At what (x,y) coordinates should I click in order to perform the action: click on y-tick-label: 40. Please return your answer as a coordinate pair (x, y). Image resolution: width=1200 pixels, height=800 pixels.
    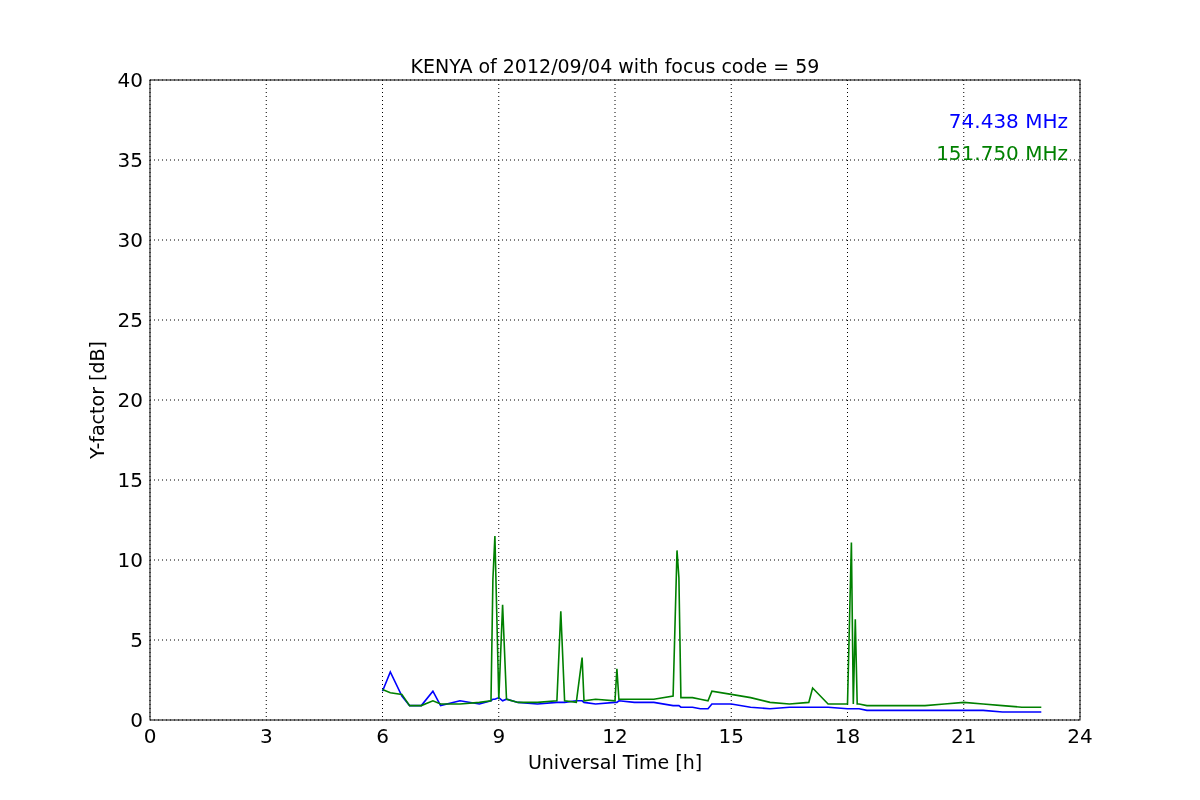
    Looking at the image, I should click on (130, 80).